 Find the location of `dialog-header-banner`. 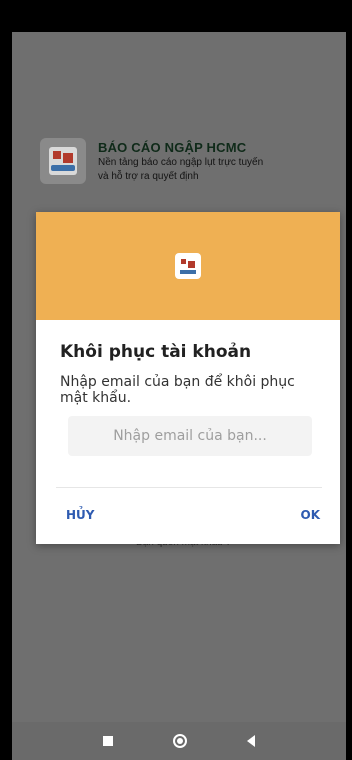

dialog-header-banner is located at coordinates (188, 266).